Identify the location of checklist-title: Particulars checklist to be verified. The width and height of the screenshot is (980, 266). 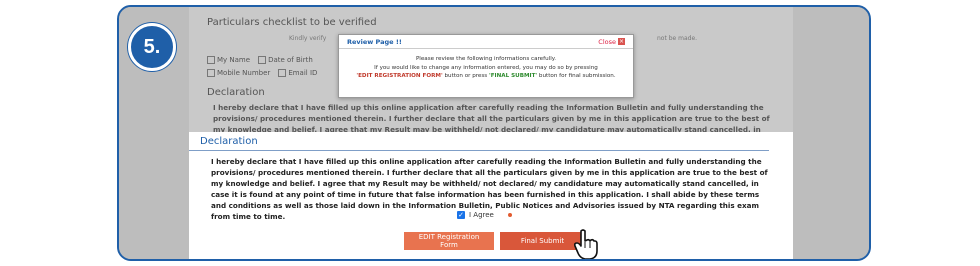
(292, 22).